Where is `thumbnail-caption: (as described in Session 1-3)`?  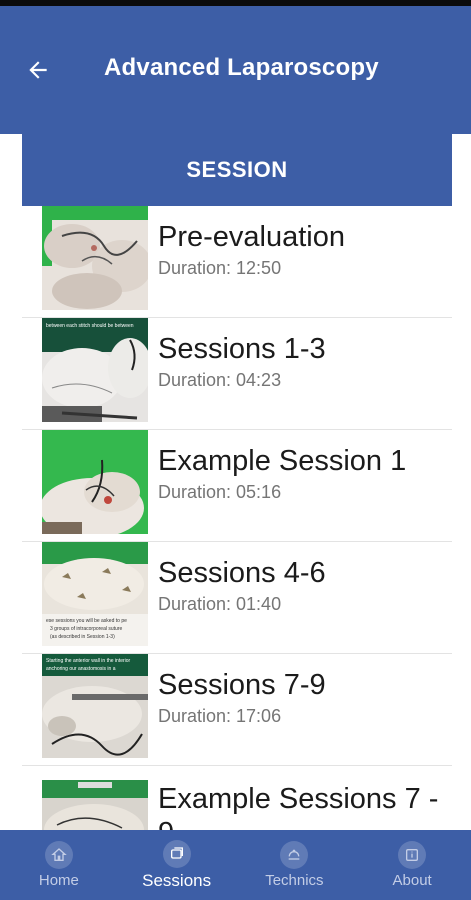 thumbnail-caption: (as described in Session 1-3) is located at coordinates (82, 637).